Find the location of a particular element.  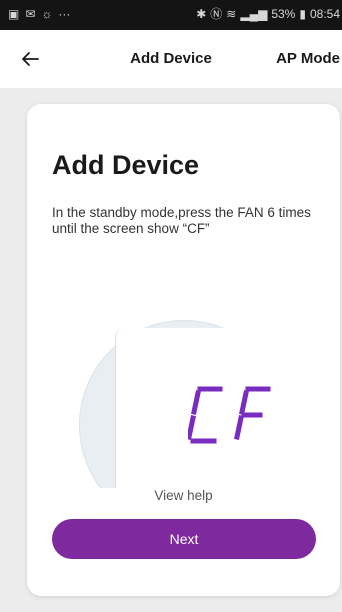

more-dots-icon: ··· is located at coordinates (64, 14).